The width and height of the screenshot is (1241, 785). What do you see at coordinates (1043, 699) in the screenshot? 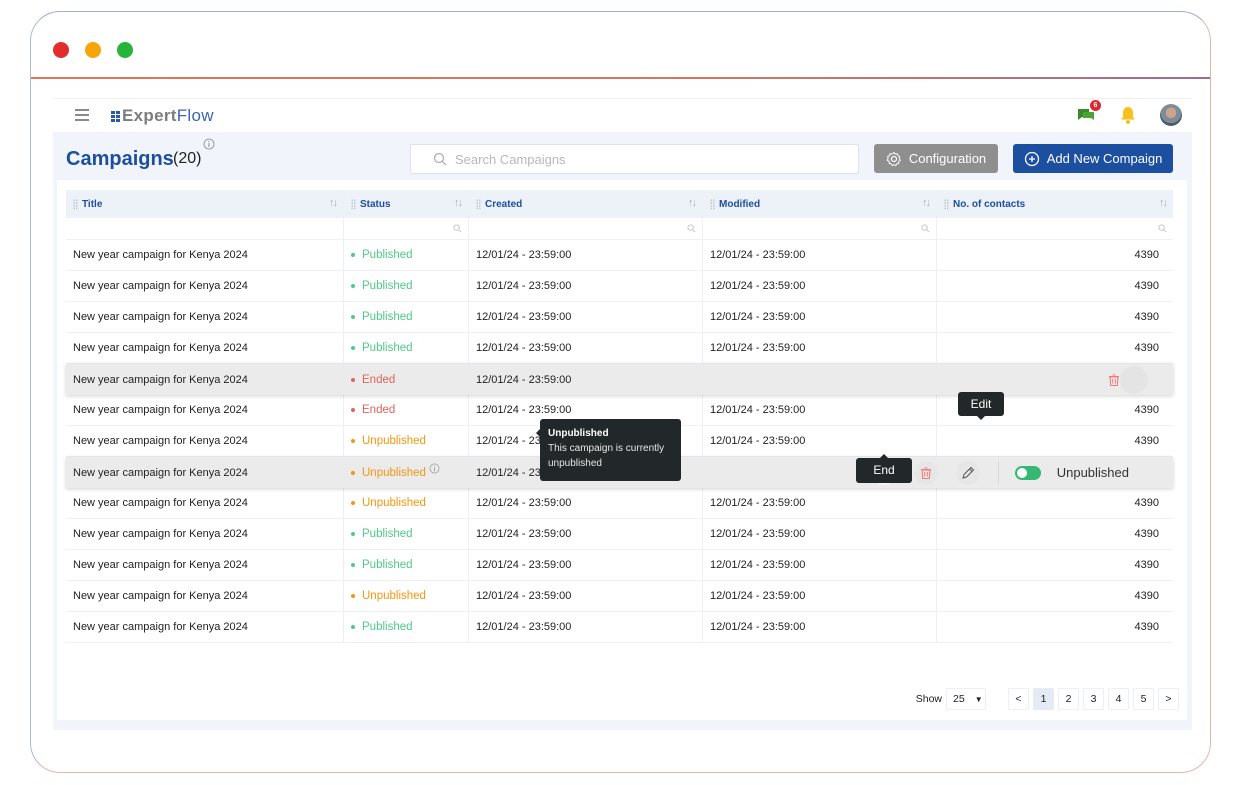
I see `page-button-1: 1` at bounding box center [1043, 699].